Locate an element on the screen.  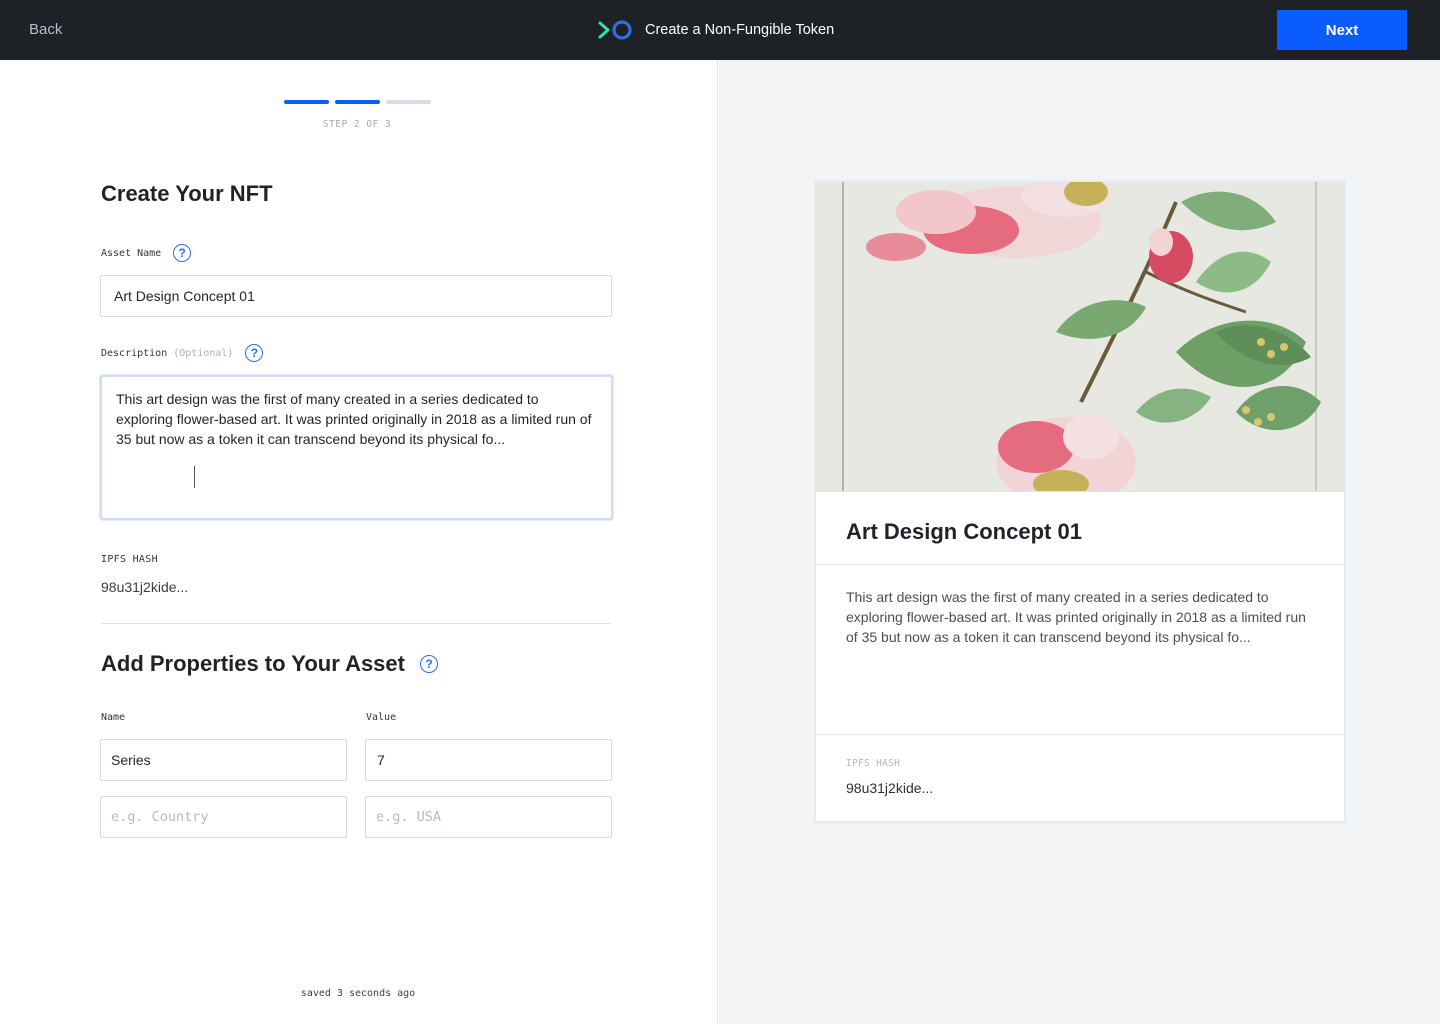
property-value-input: 7 is located at coordinates (488, 760).